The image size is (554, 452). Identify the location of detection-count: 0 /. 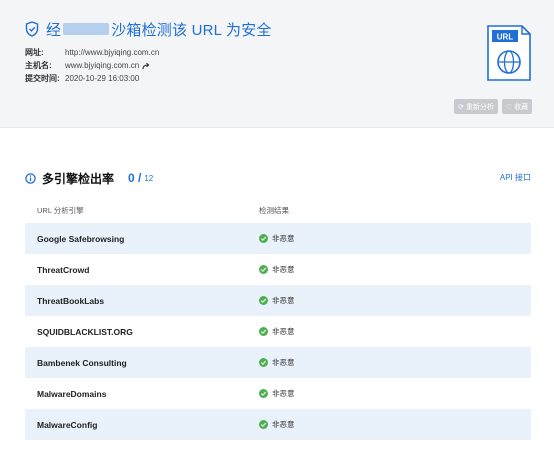
(135, 178).